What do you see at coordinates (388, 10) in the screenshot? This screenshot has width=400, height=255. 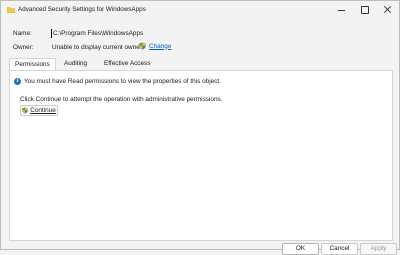 I see `close-button` at bounding box center [388, 10].